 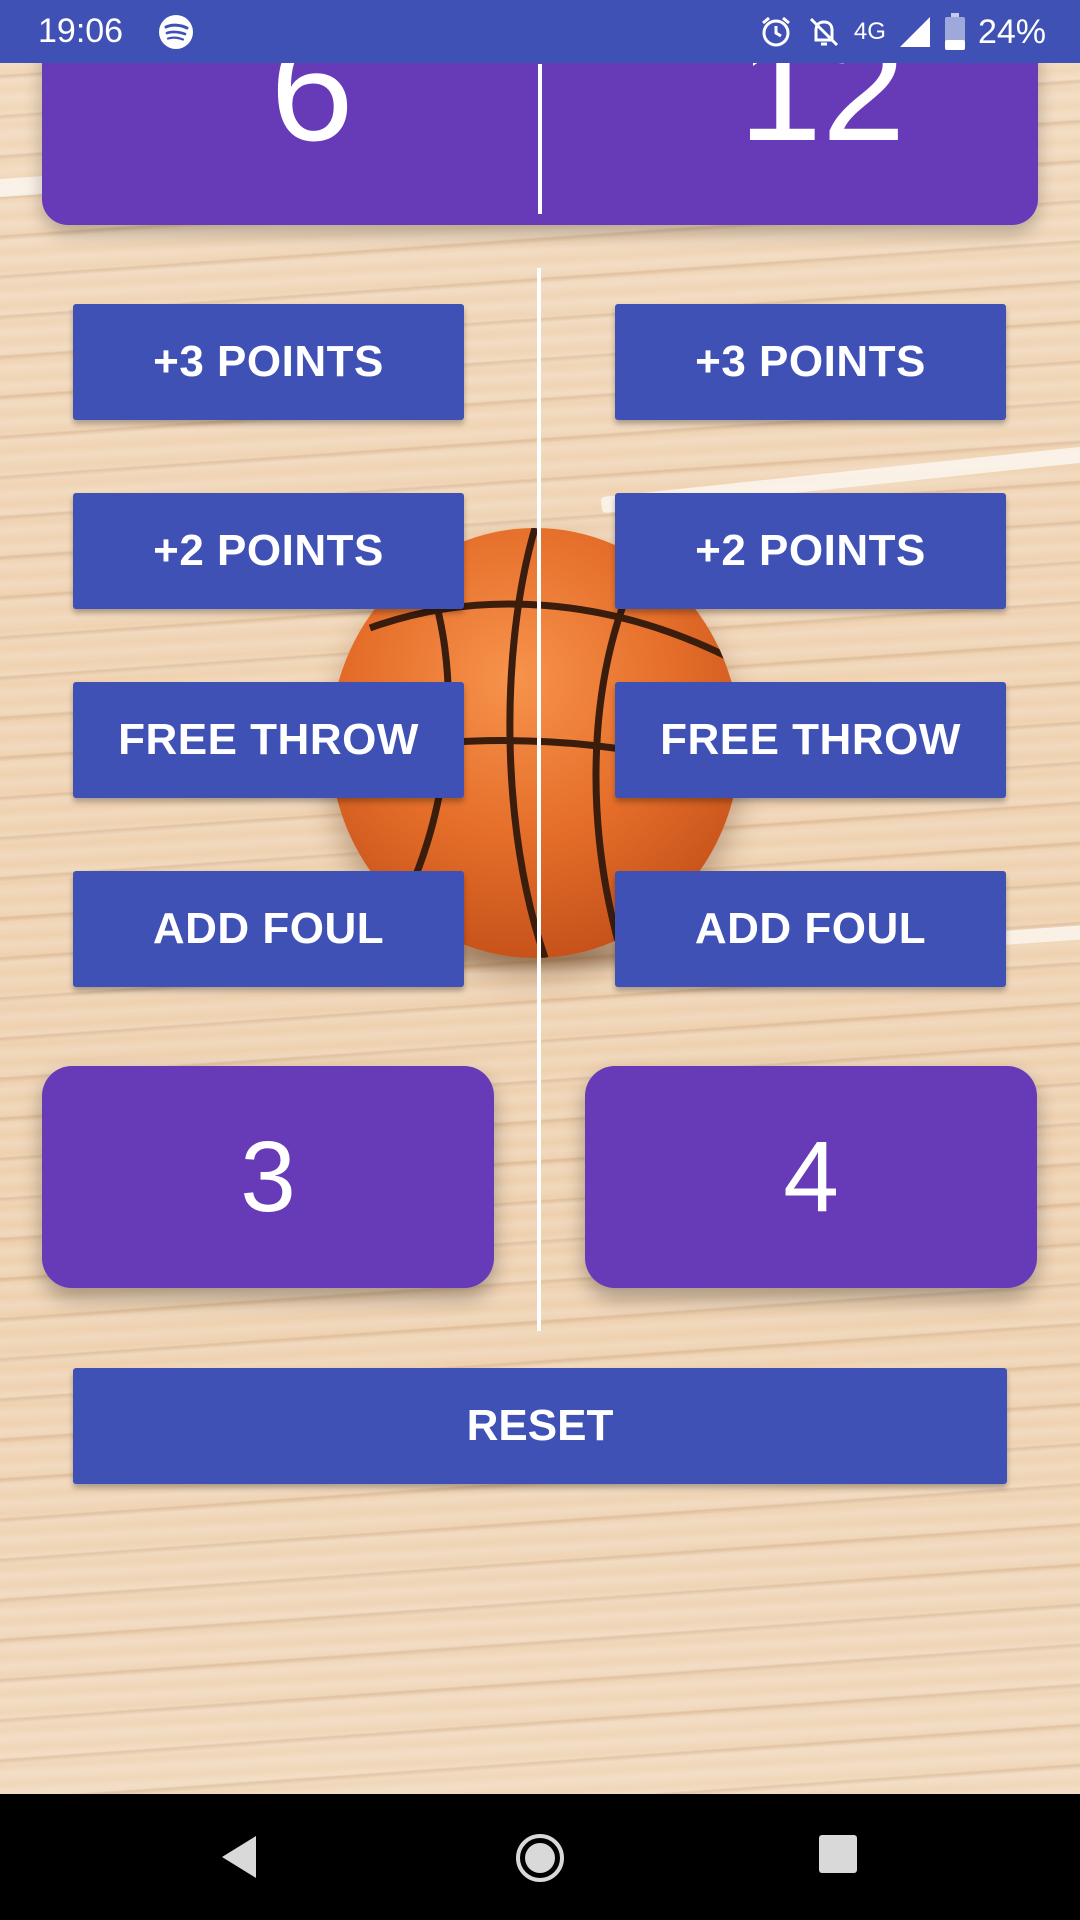 What do you see at coordinates (240, 1857) in the screenshot?
I see `back-icon` at bounding box center [240, 1857].